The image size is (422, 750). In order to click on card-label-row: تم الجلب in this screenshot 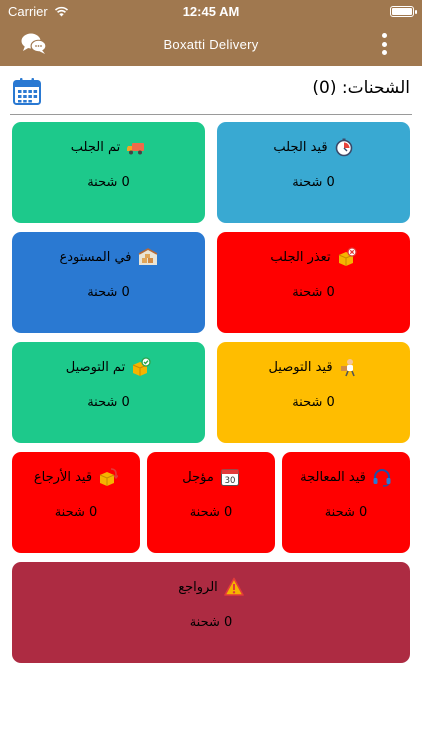, I will do `click(108, 147)`.